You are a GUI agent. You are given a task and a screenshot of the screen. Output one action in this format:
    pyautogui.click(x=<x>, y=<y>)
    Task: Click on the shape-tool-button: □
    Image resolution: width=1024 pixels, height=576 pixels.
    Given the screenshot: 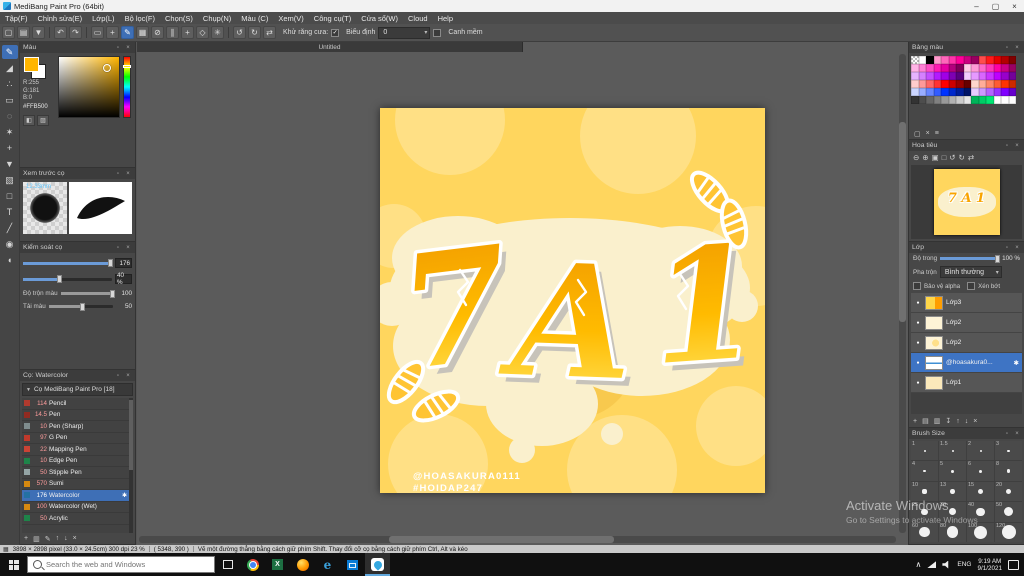 What is the action you would take?
    pyautogui.click(x=10, y=196)
    